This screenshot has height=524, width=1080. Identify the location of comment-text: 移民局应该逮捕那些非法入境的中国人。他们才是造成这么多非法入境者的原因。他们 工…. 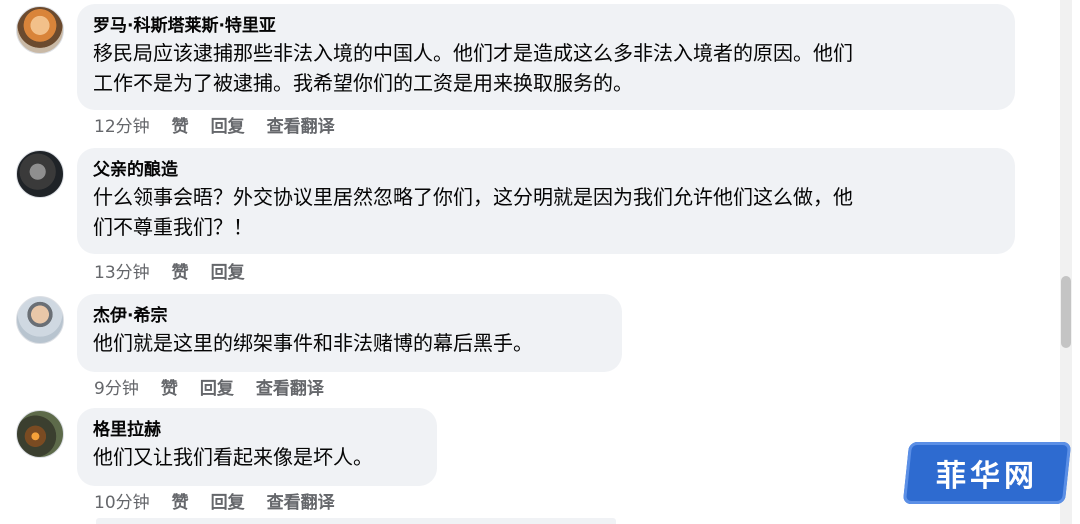
(473, 68).